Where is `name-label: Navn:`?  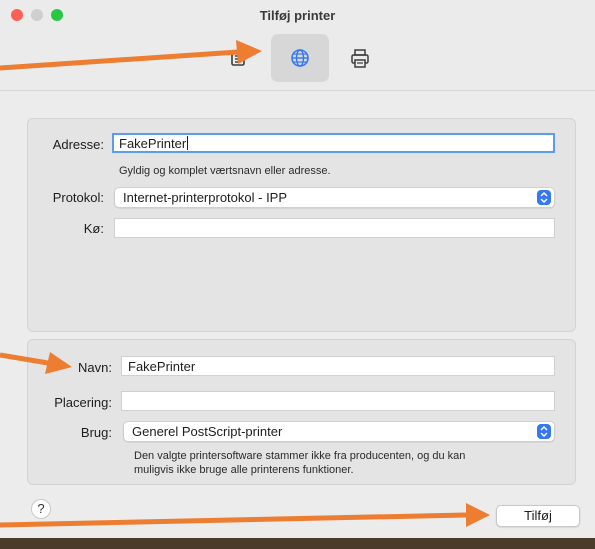 name-label: Navn: is located at coordinates (95, 367).